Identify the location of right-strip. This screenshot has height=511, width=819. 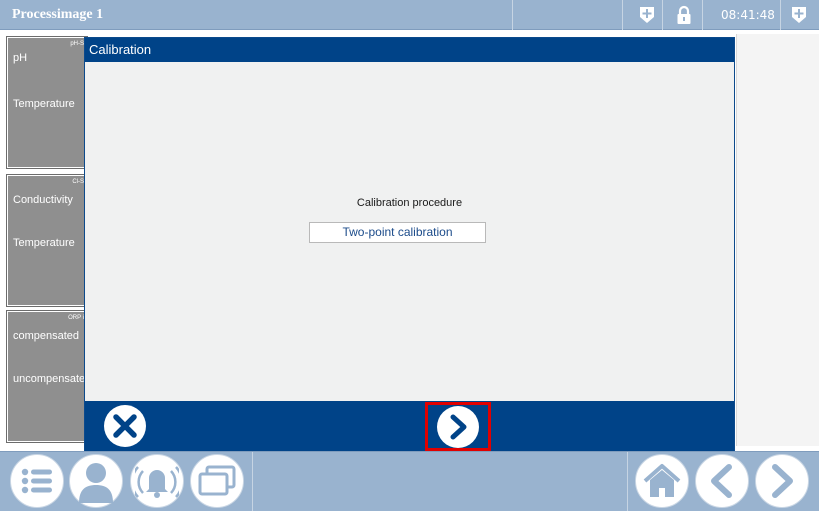
(777, 240).